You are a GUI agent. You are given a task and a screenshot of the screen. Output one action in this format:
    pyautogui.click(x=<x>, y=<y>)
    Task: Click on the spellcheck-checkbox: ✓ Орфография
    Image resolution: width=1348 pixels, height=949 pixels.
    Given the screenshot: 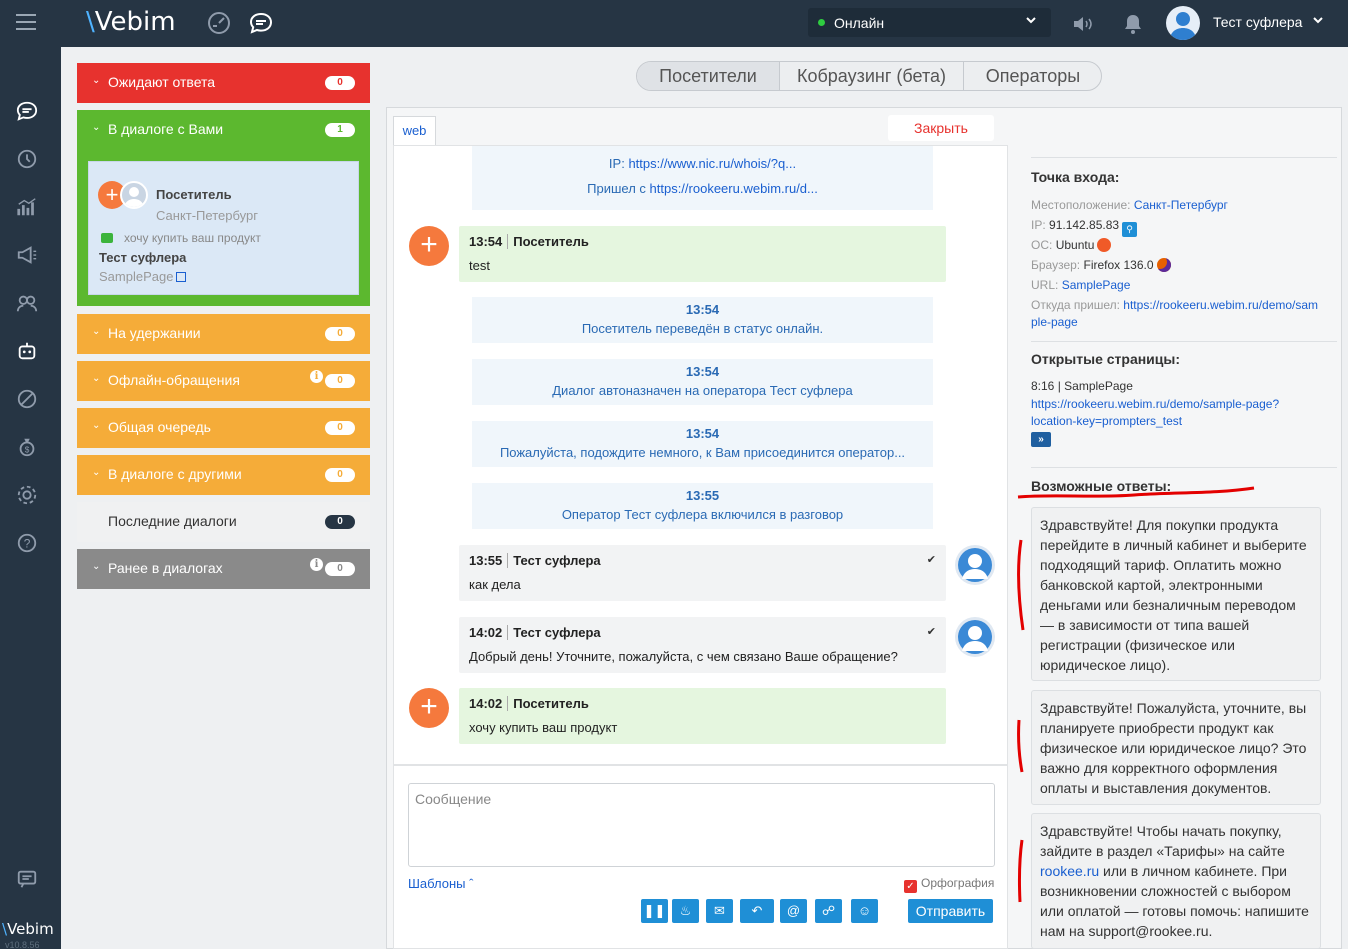 What is the action you would take?
    pyautogui.click(x=949, y=884)
    